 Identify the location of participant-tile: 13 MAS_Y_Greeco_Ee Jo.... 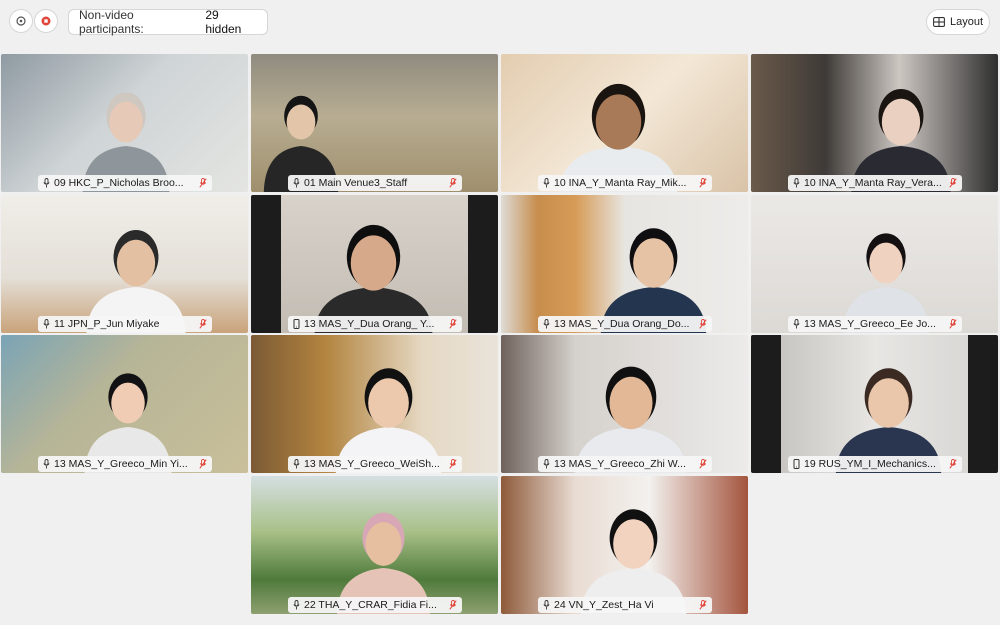
(874, 264).